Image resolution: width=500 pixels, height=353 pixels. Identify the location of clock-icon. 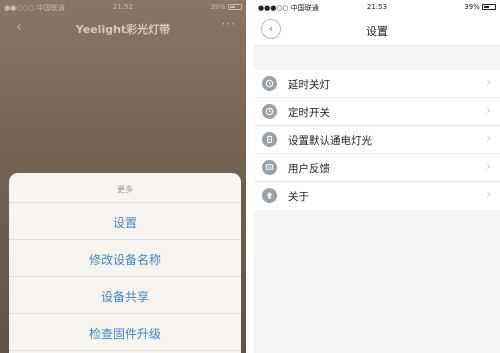
(269, 111).